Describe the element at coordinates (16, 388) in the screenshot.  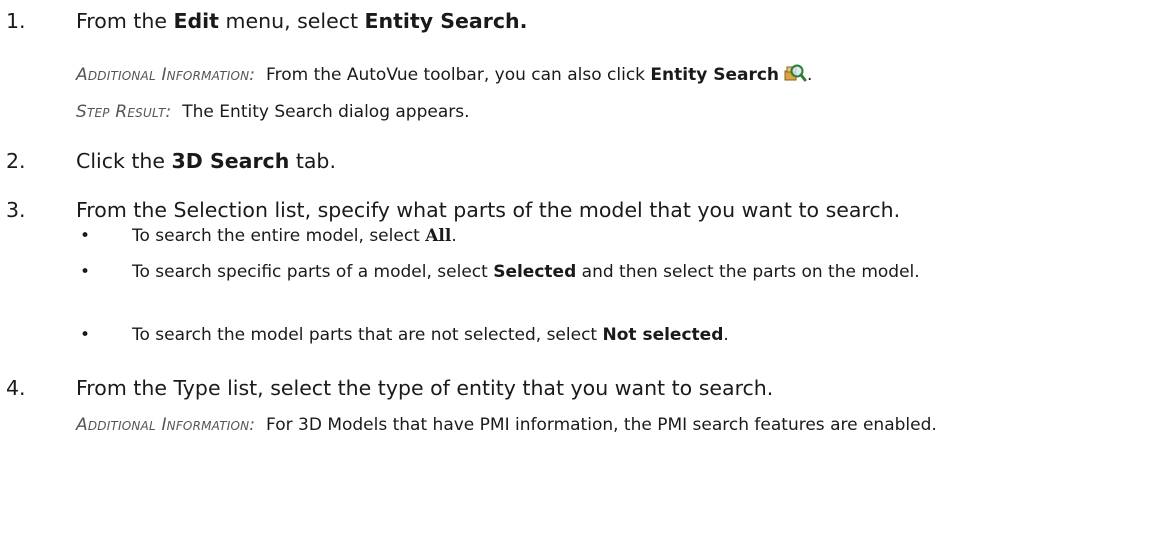
I see `step-number: 4.` at that location.